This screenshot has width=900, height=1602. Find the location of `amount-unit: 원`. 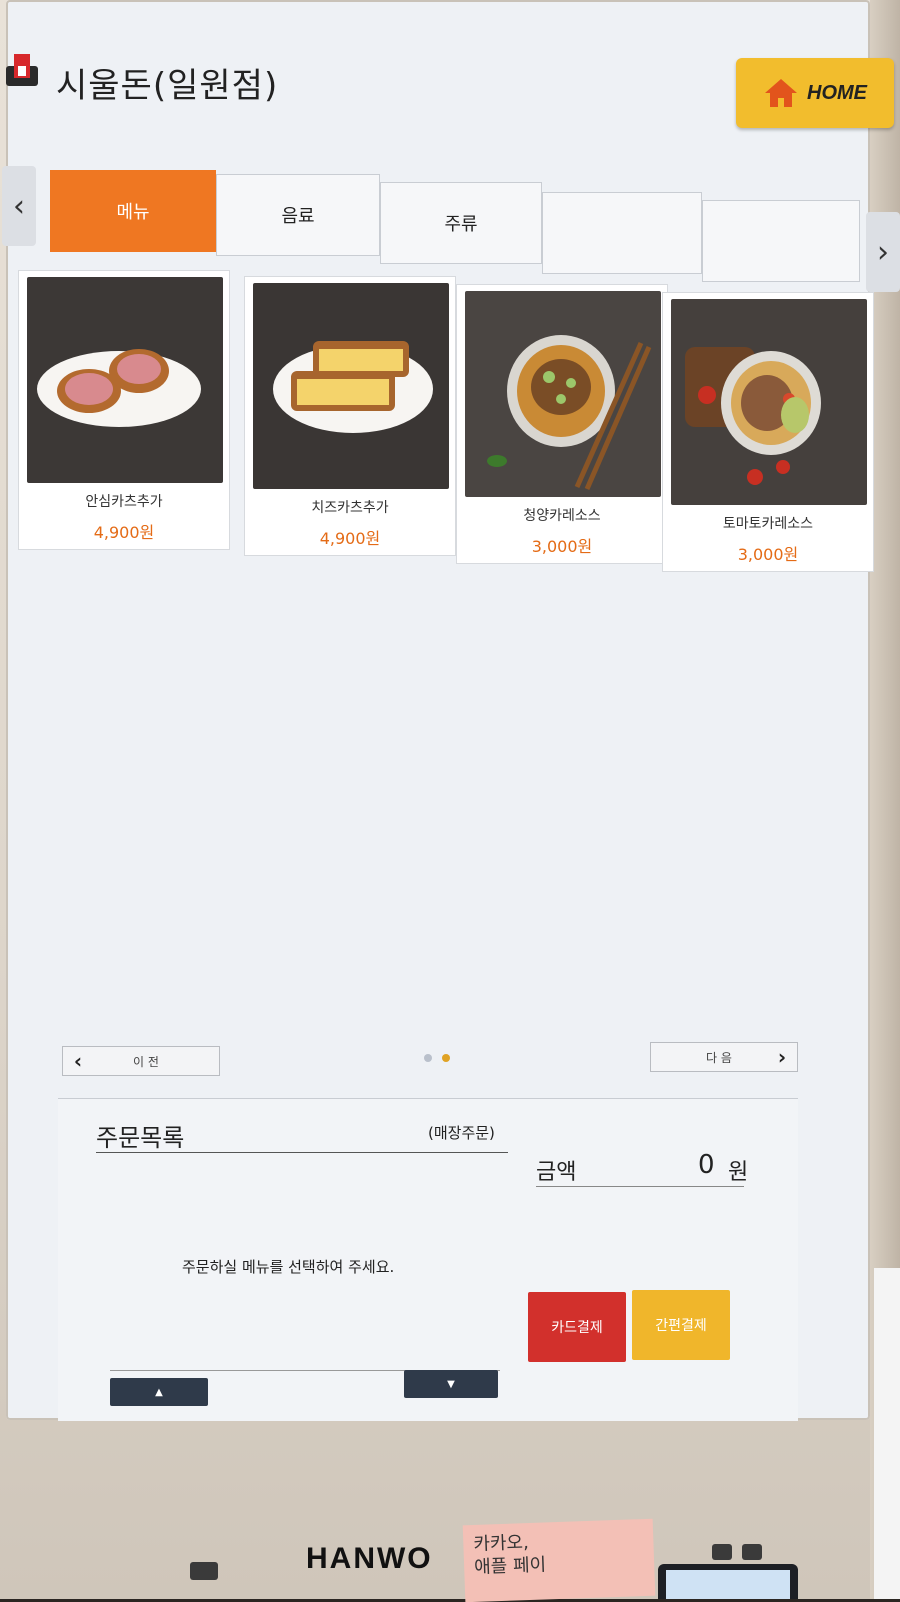

amount-unit: 원 is located at coordinates (738, 1172).